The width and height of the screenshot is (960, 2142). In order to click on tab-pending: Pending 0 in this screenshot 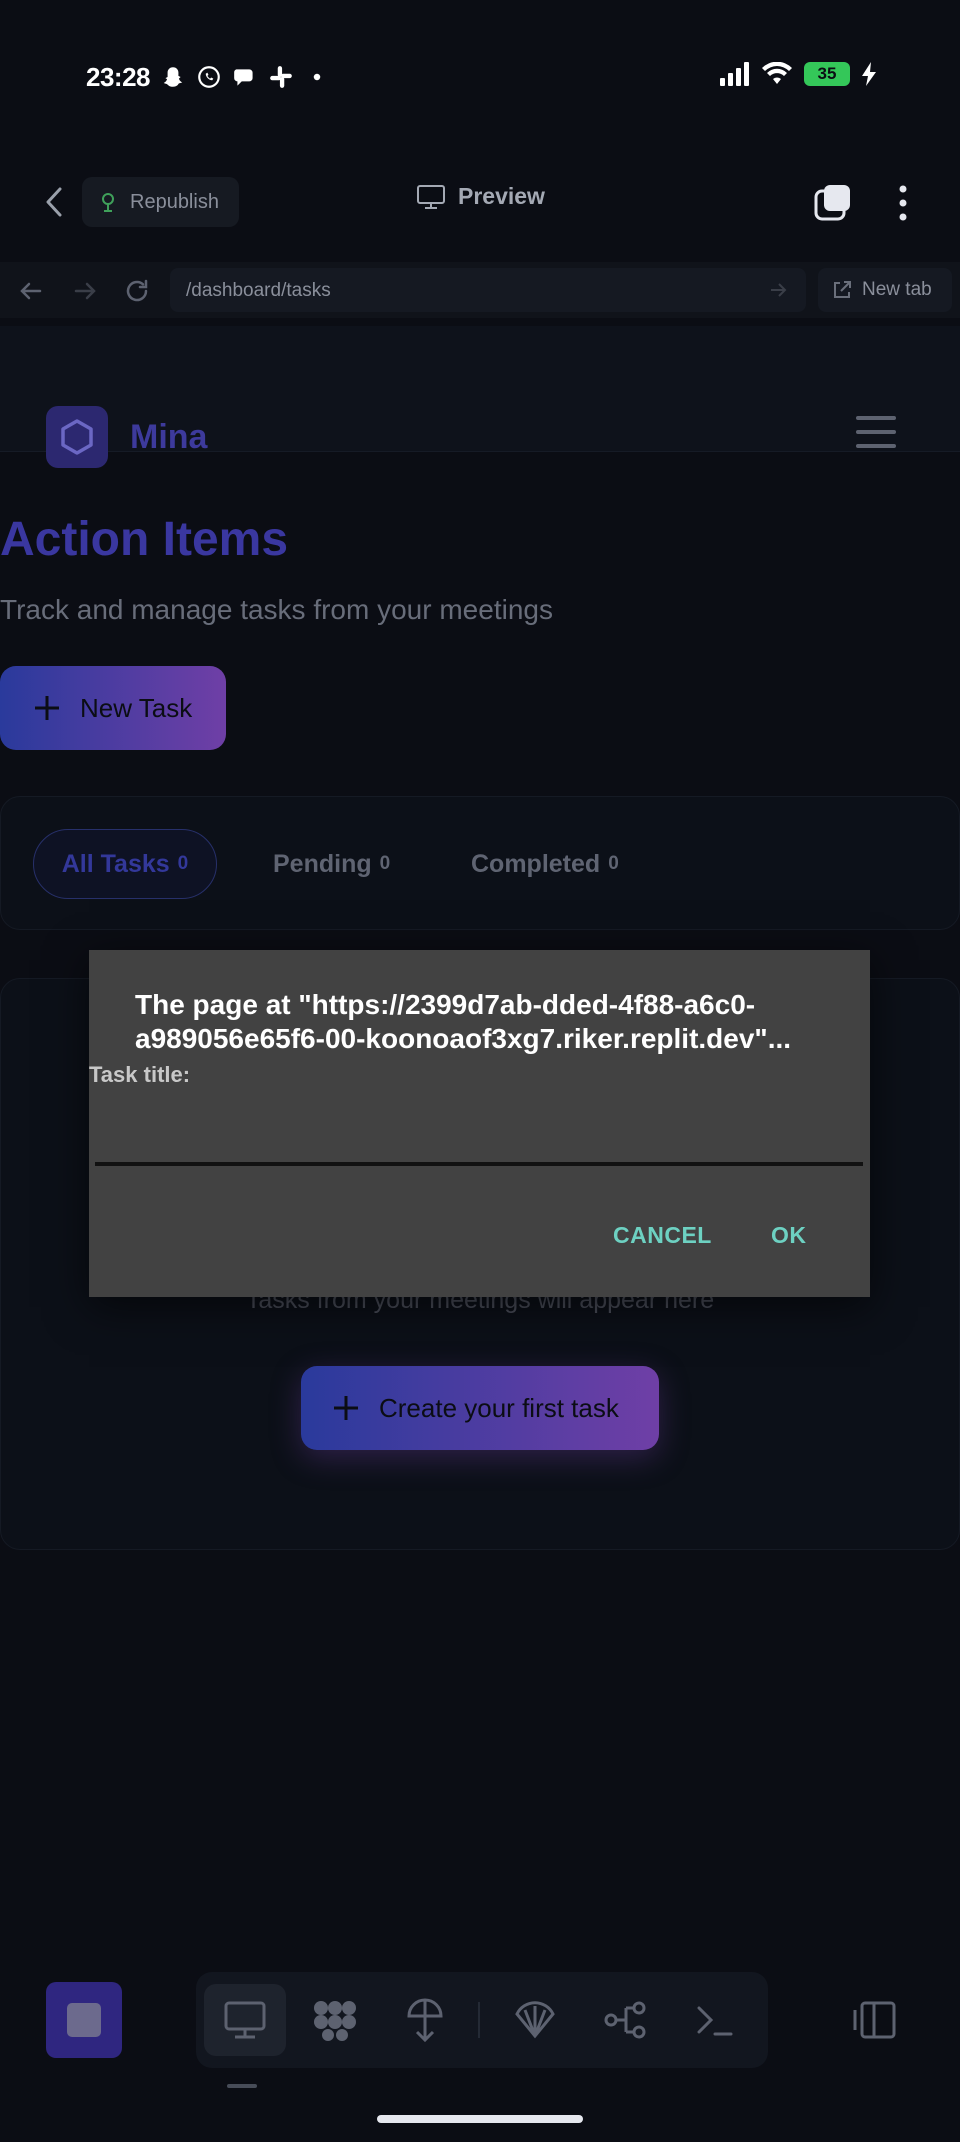, I will do `click(331, 864)`.